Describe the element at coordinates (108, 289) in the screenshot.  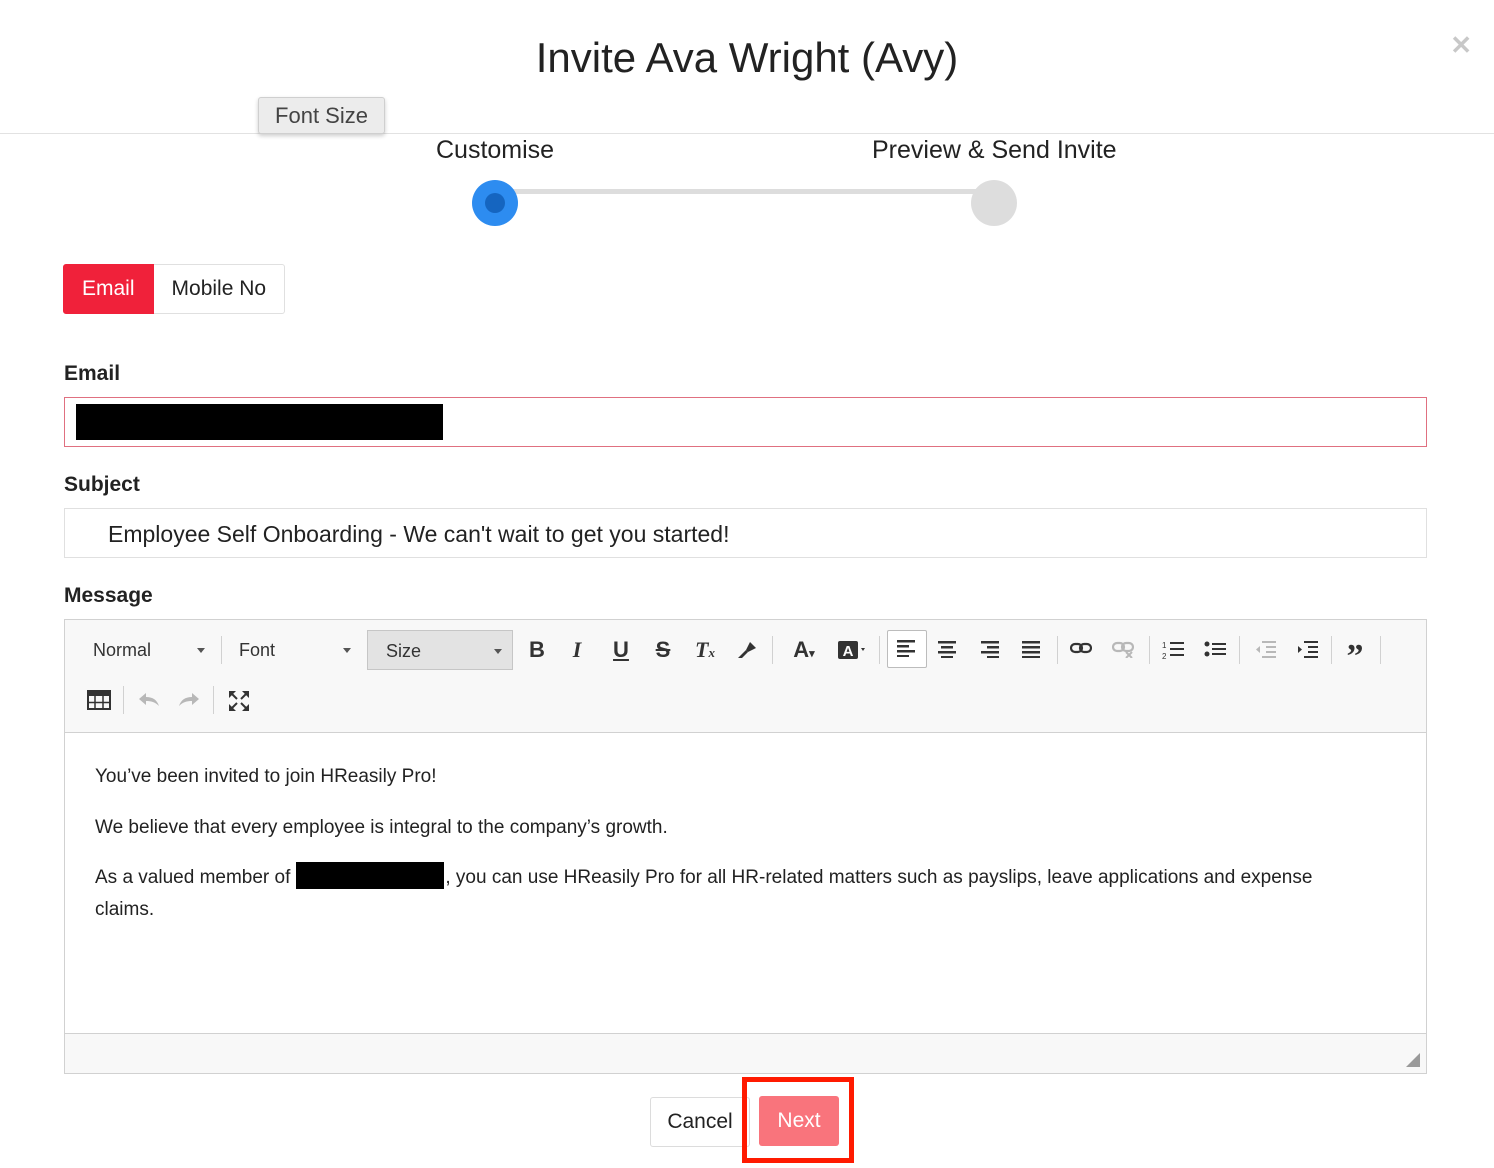
I see `email-toggle-button: Email` at that location.